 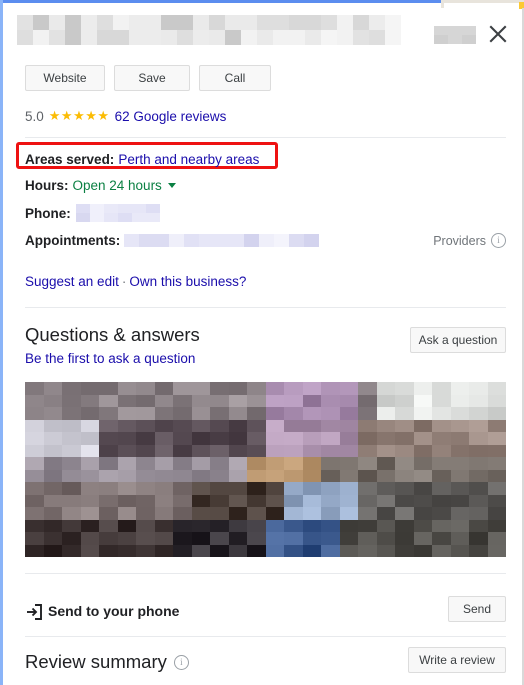 I want to click on send-to-phone-label: Send to your phone, so click(x=114, y=611).